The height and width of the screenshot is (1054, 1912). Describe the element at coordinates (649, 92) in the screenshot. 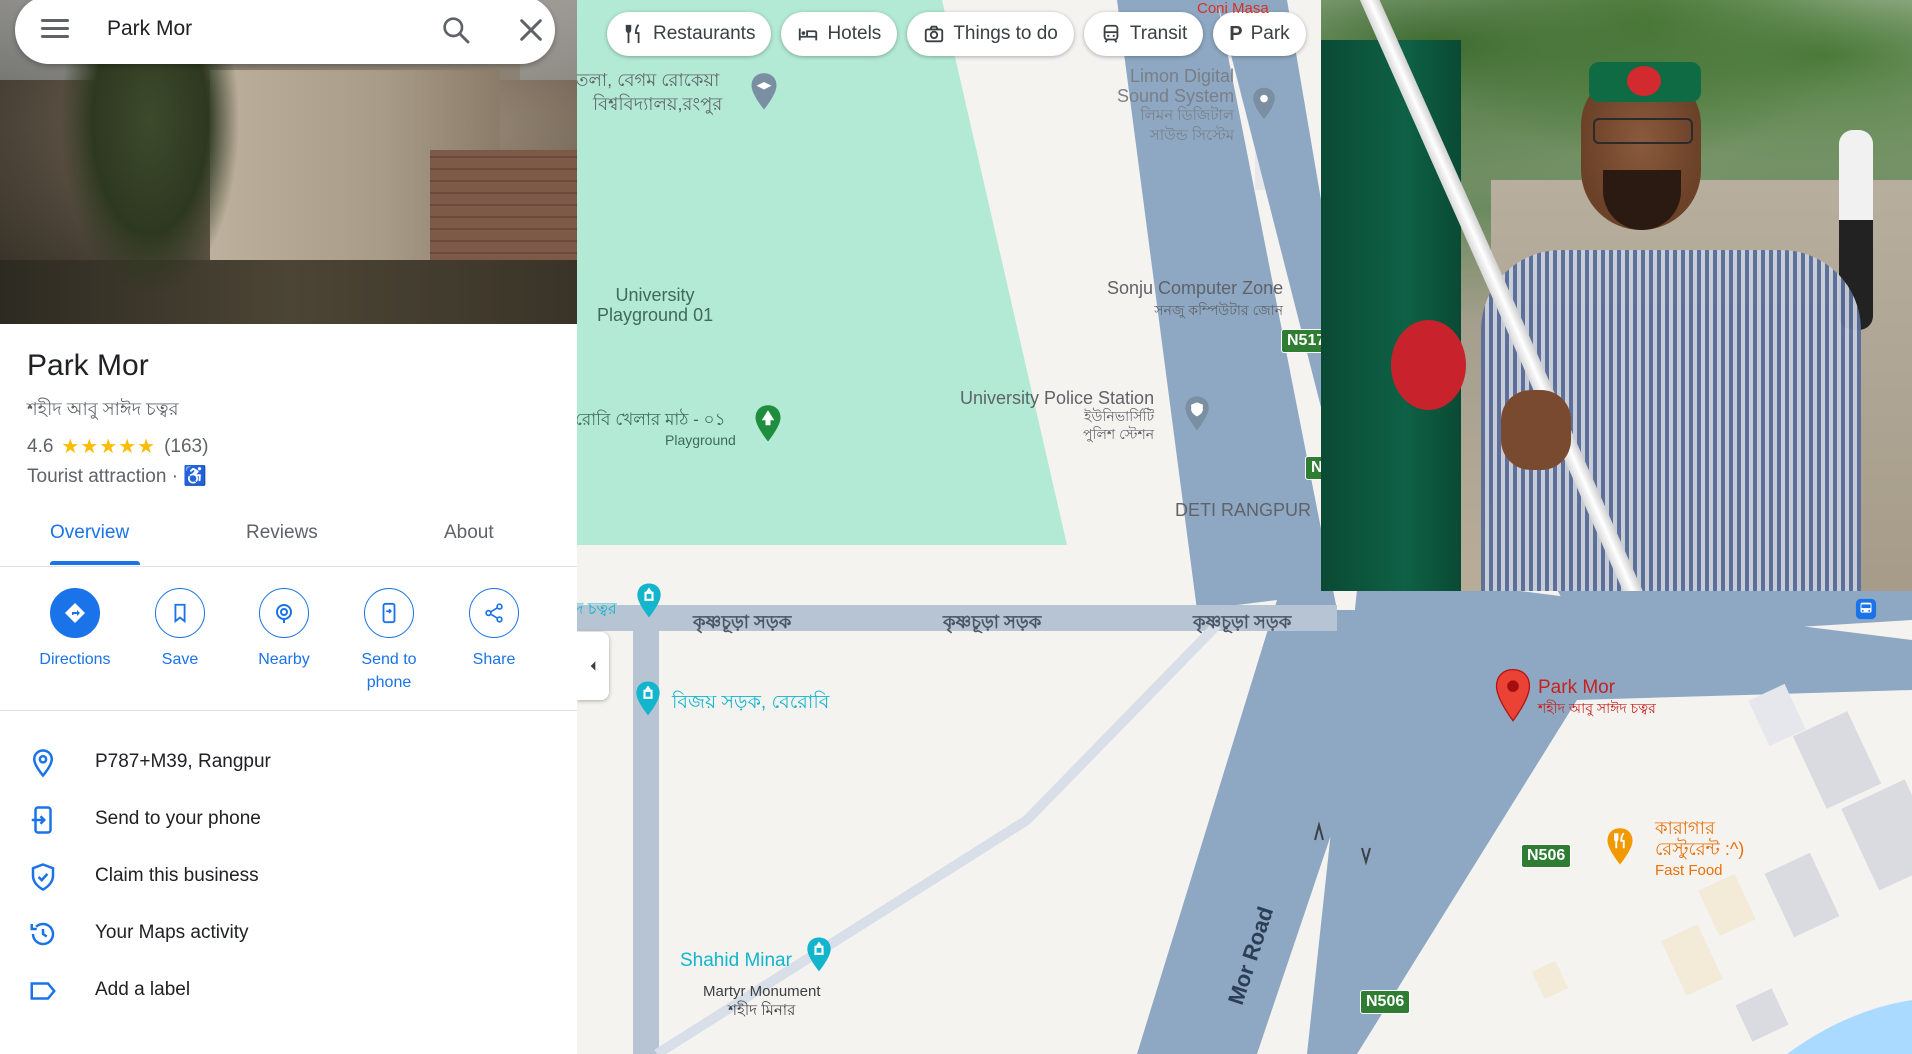

I see `map-label-begum-rokeya: তলা, বেগম রোকেয়া বিশ্ববিদ্যালয়,রংপুর` at that location.